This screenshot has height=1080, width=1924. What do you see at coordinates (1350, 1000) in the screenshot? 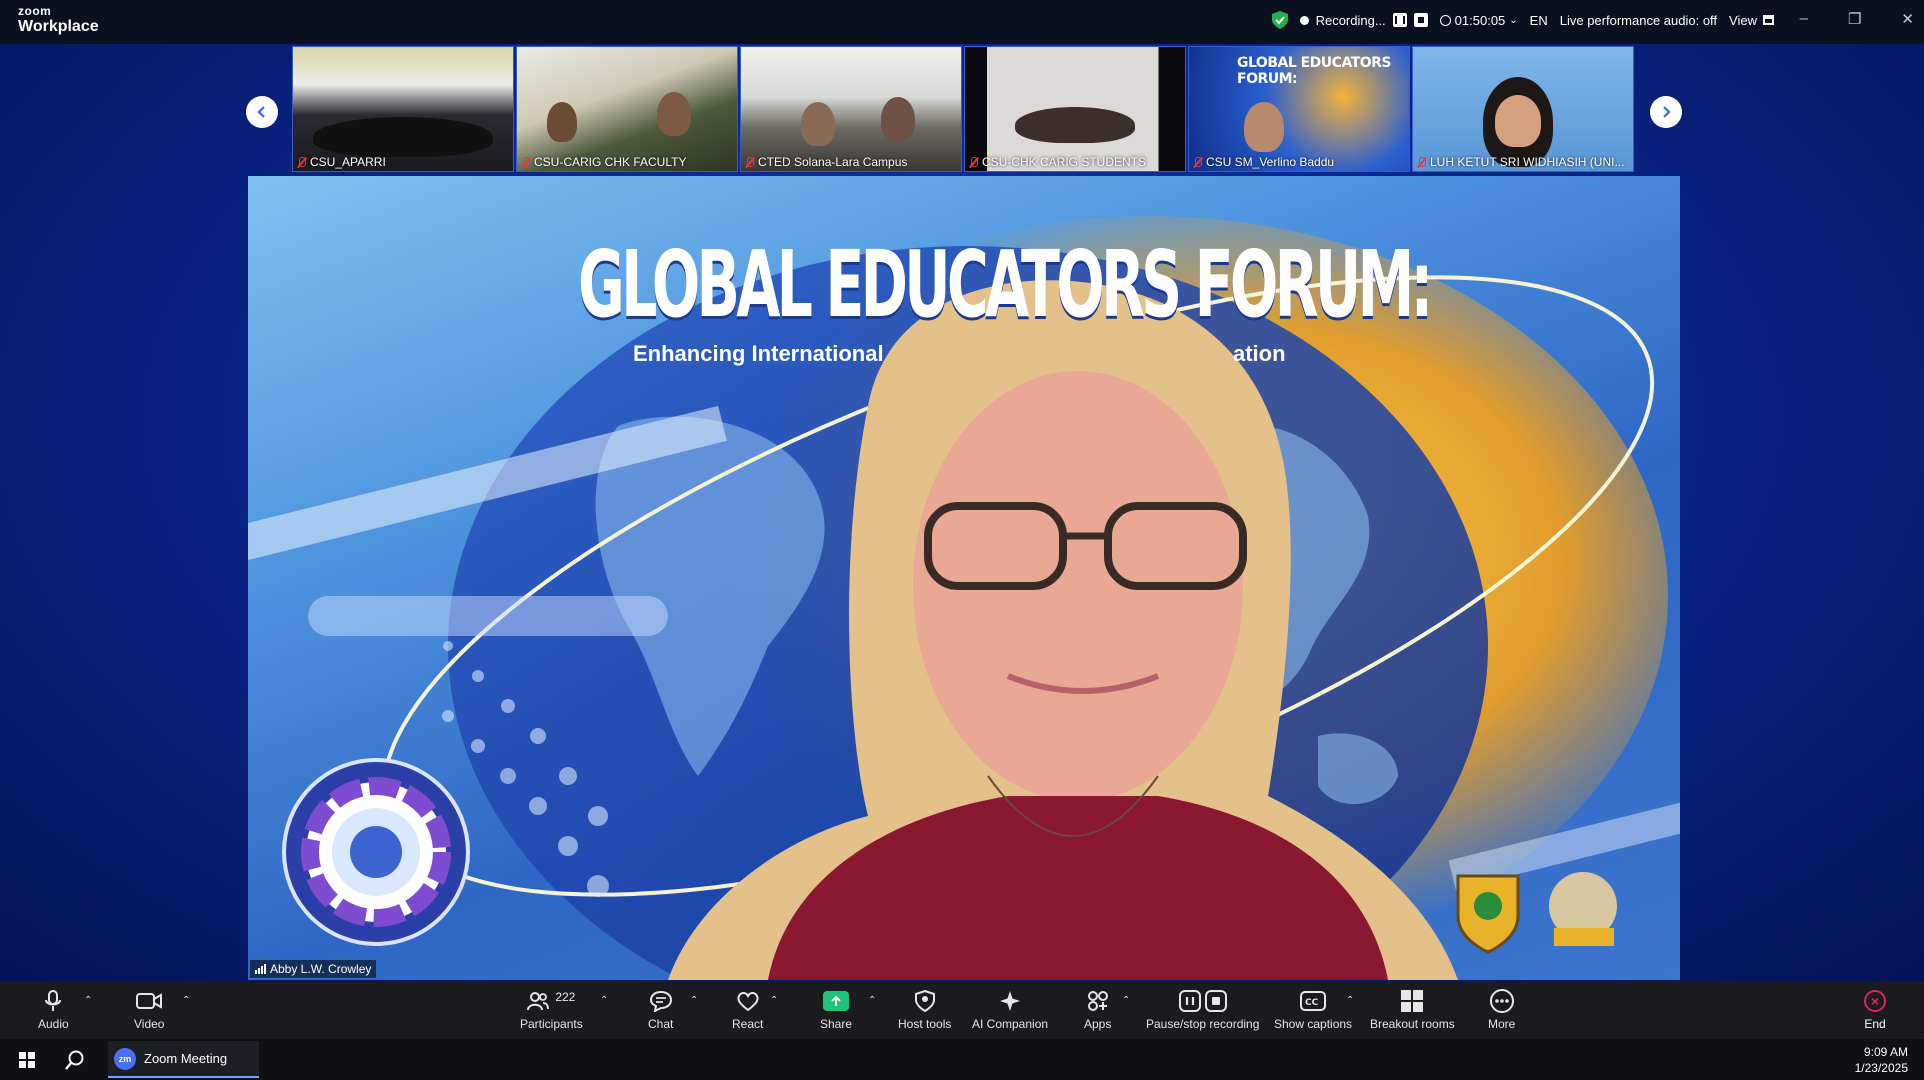
I see `captions-options-caret-icon: ⌃` at bounding box center [1350, 1000].